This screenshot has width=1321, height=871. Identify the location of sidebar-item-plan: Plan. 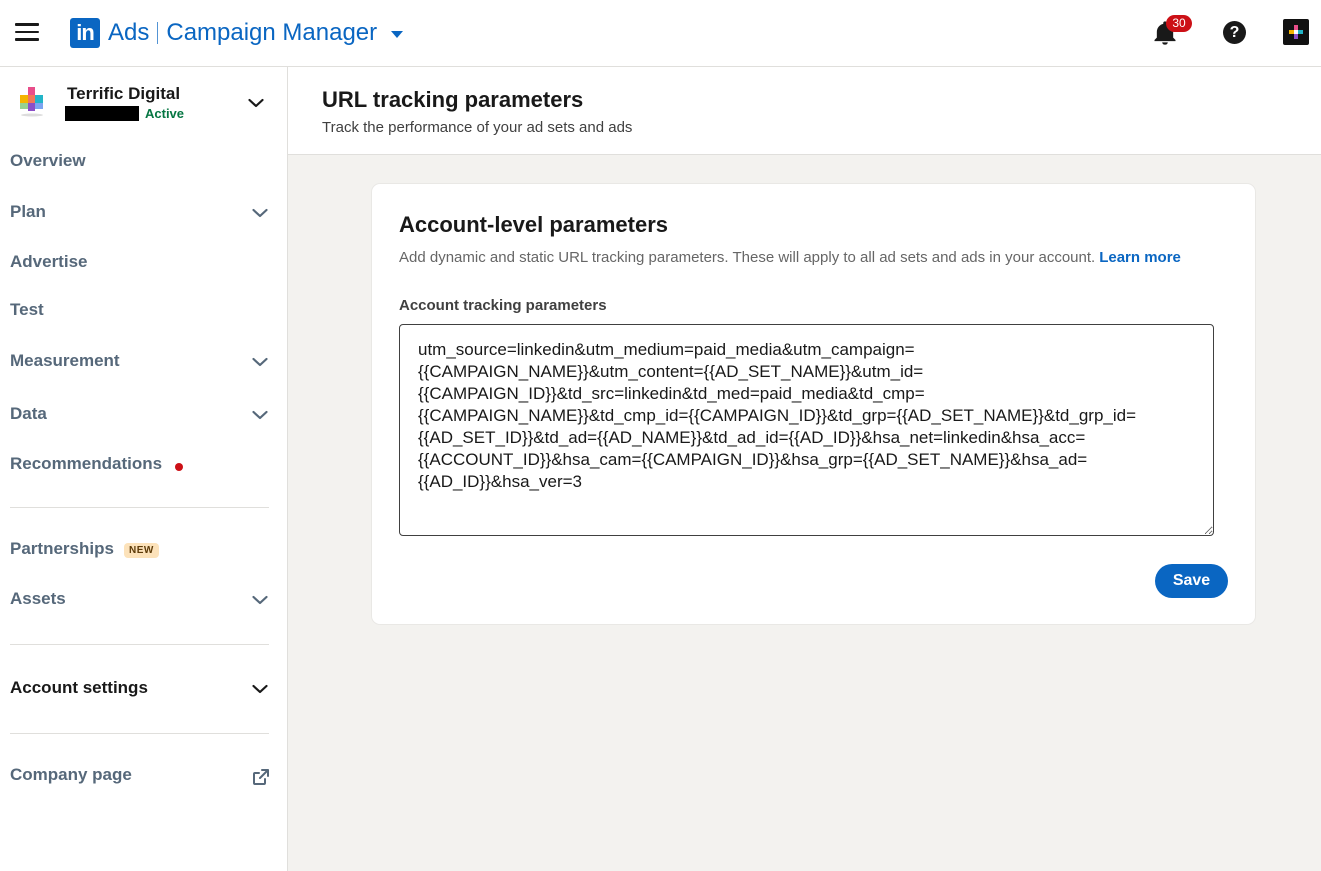
(143, 213).